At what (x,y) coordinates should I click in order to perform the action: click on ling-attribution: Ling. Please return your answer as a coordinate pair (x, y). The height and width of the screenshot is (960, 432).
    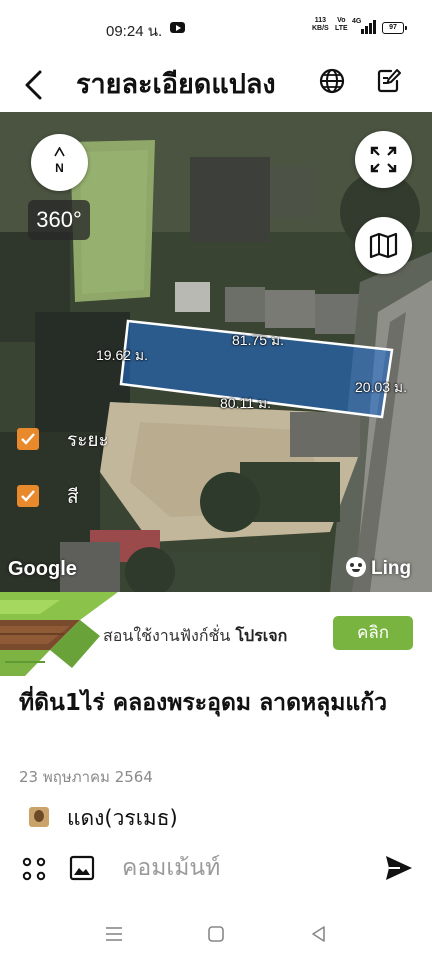
    Looking at the image, I should click on (378, 569).